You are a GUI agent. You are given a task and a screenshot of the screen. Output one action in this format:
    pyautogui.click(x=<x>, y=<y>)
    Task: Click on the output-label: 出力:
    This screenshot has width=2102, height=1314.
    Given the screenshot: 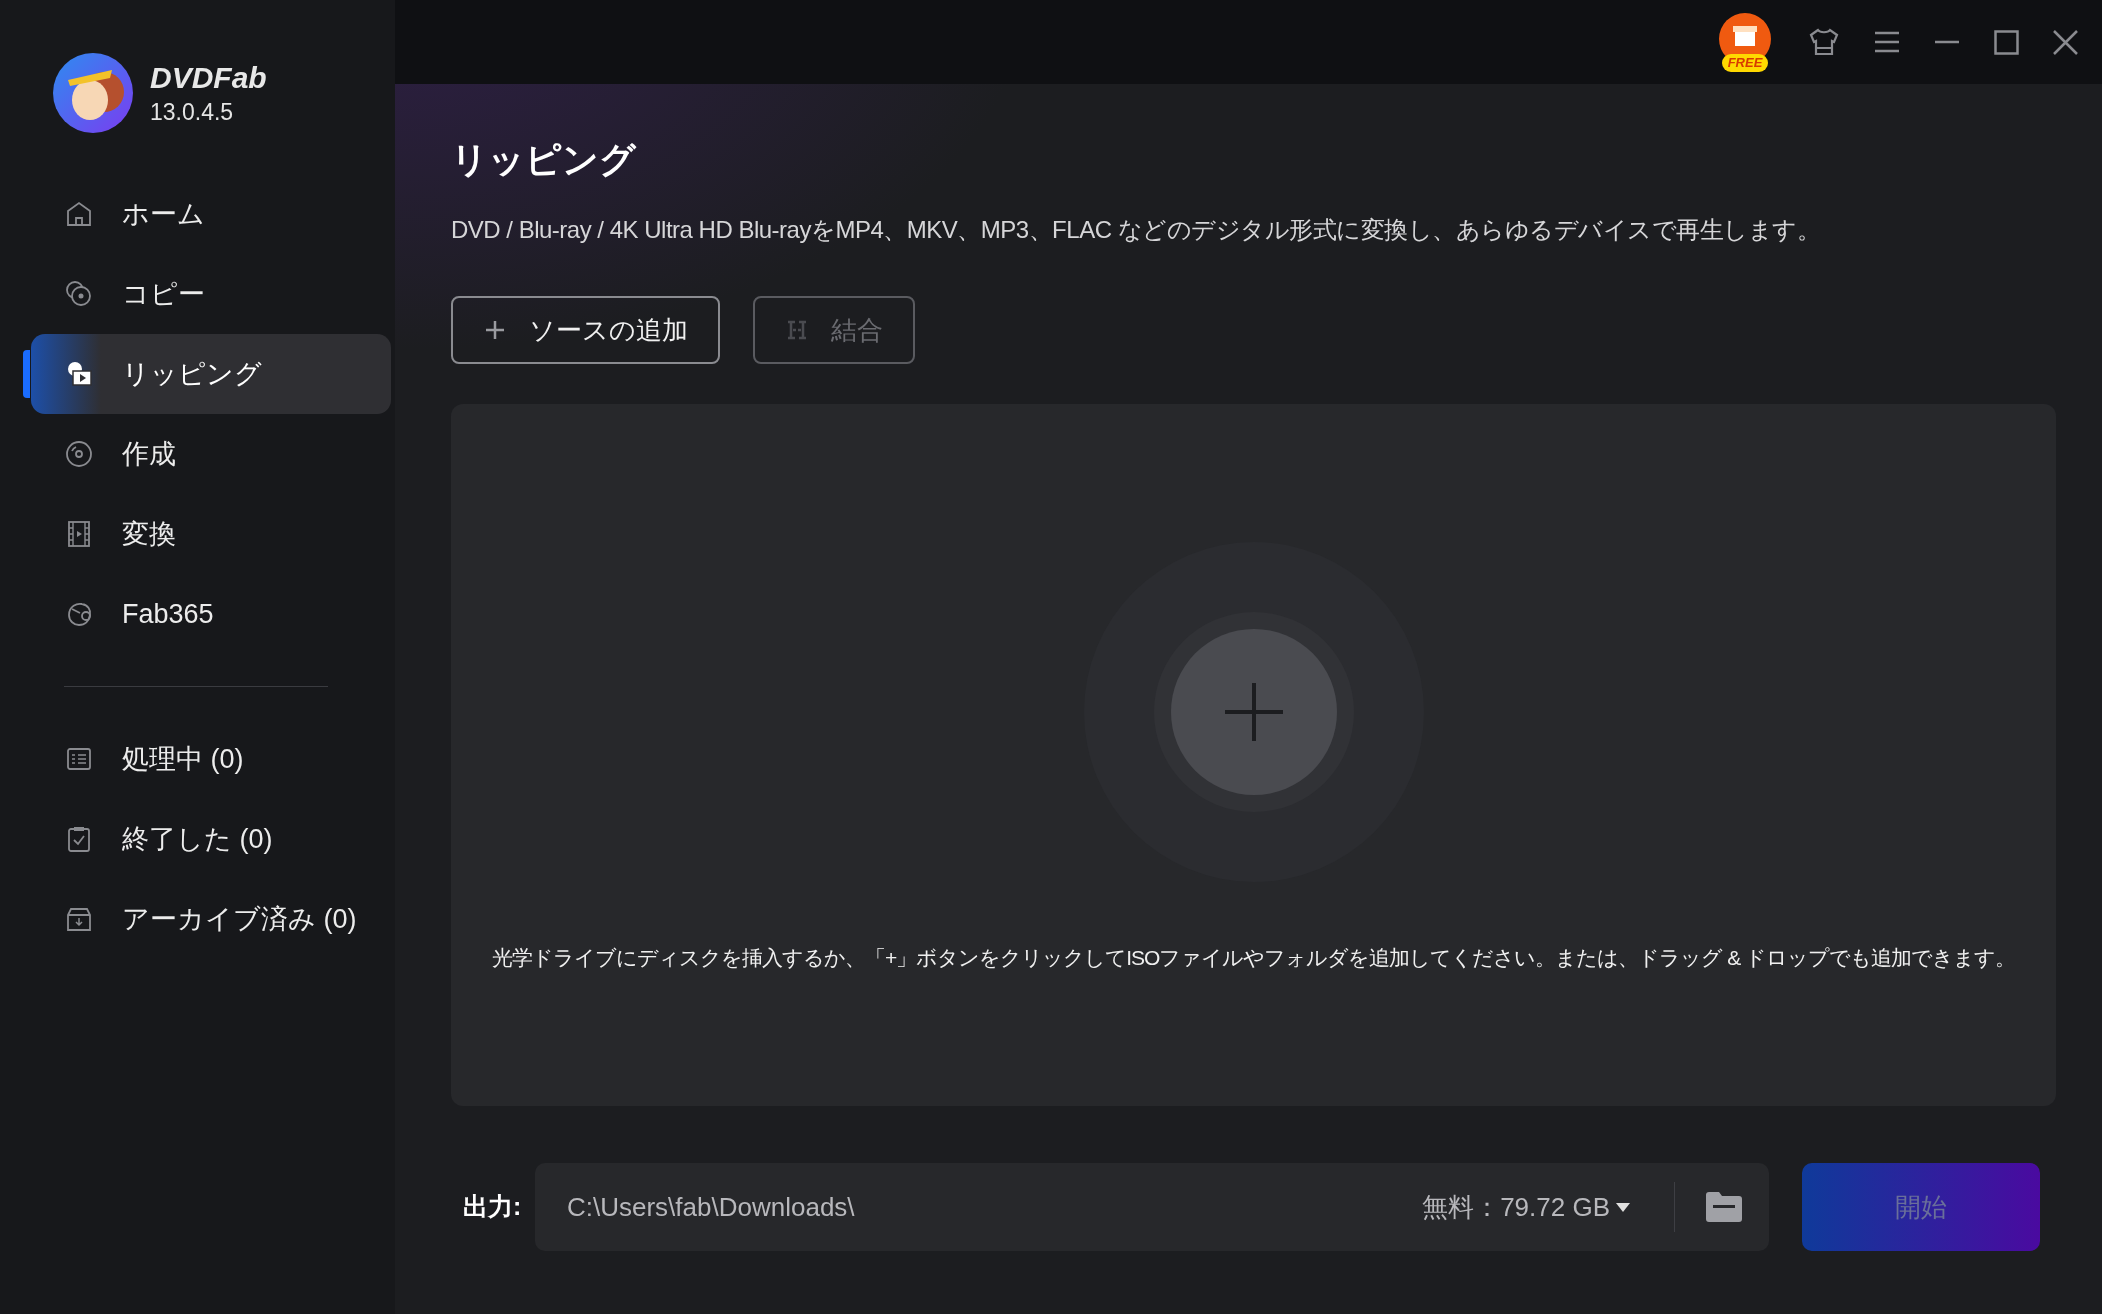 What is the action you would take?
    pyautogui.click(x=493, y=1207)
    